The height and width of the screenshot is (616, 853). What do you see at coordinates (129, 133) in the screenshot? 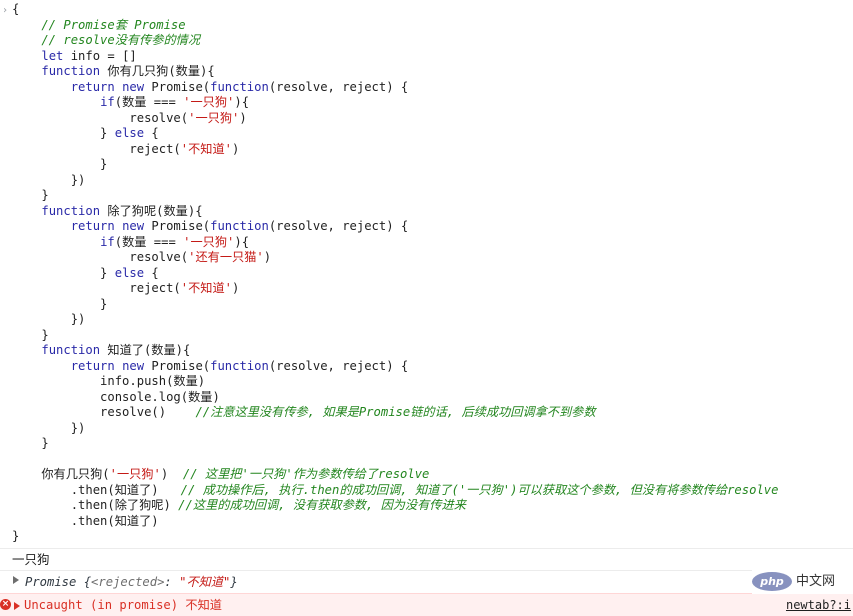
I see `code-token: else` at bounding box center [129, 133].